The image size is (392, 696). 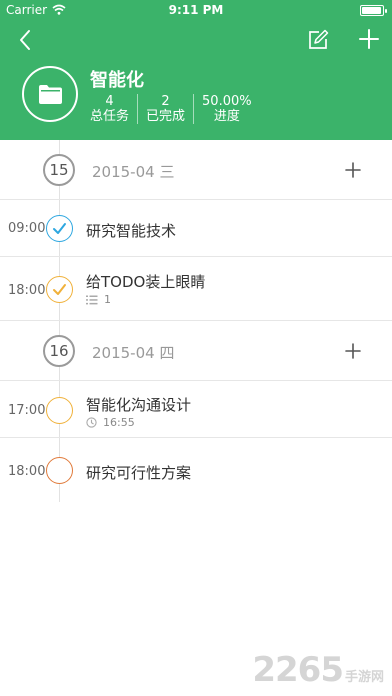 I want to click on day-header-15: 15 2015-04 三, so click(x=196, y=170).